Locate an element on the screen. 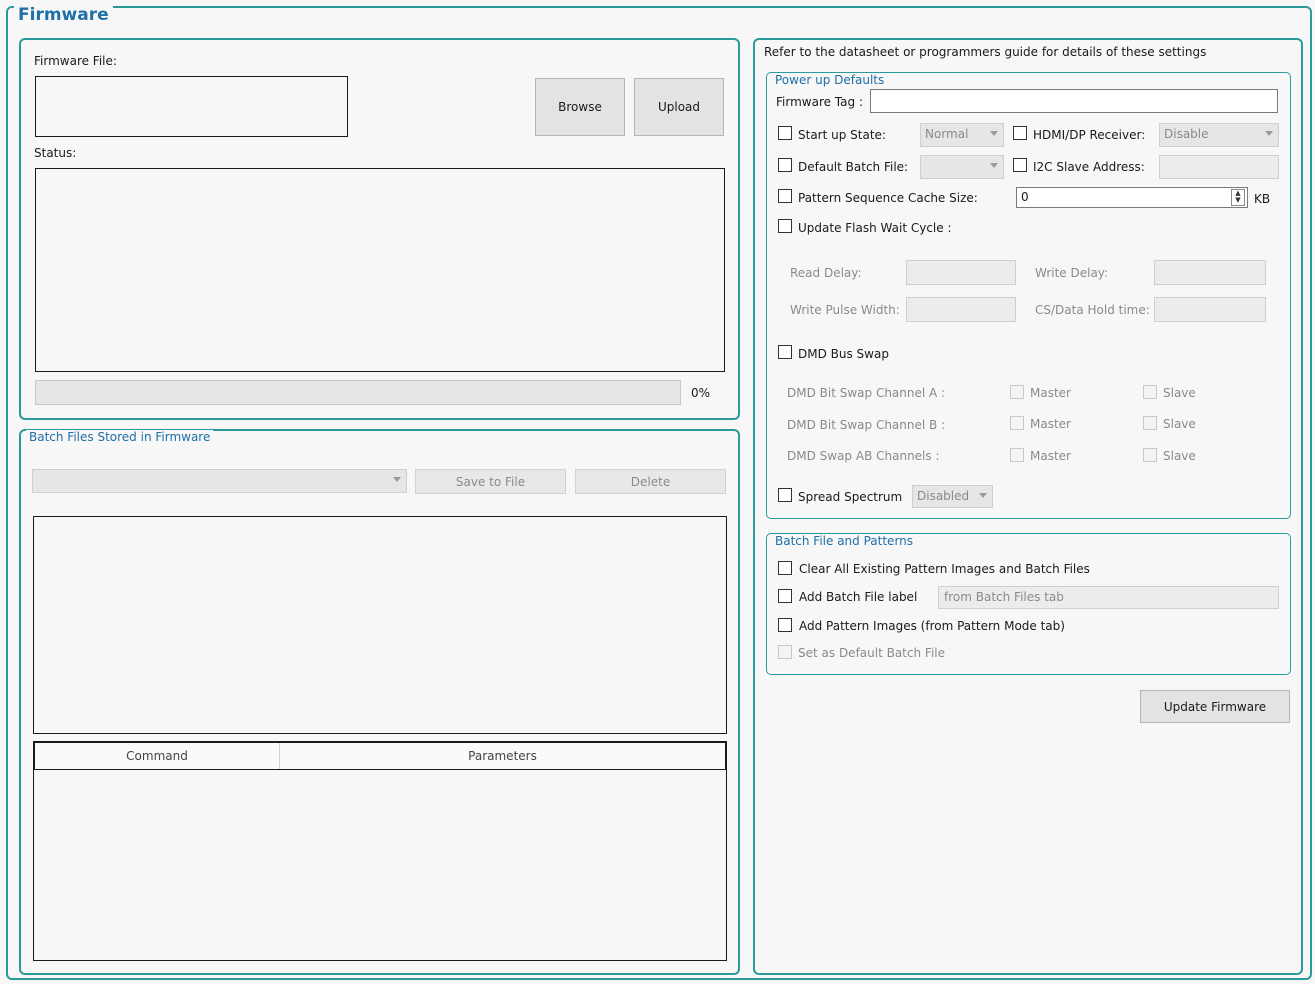  spread-spectrum-label: Spread Spectrum is located at coordinates (850, 497).